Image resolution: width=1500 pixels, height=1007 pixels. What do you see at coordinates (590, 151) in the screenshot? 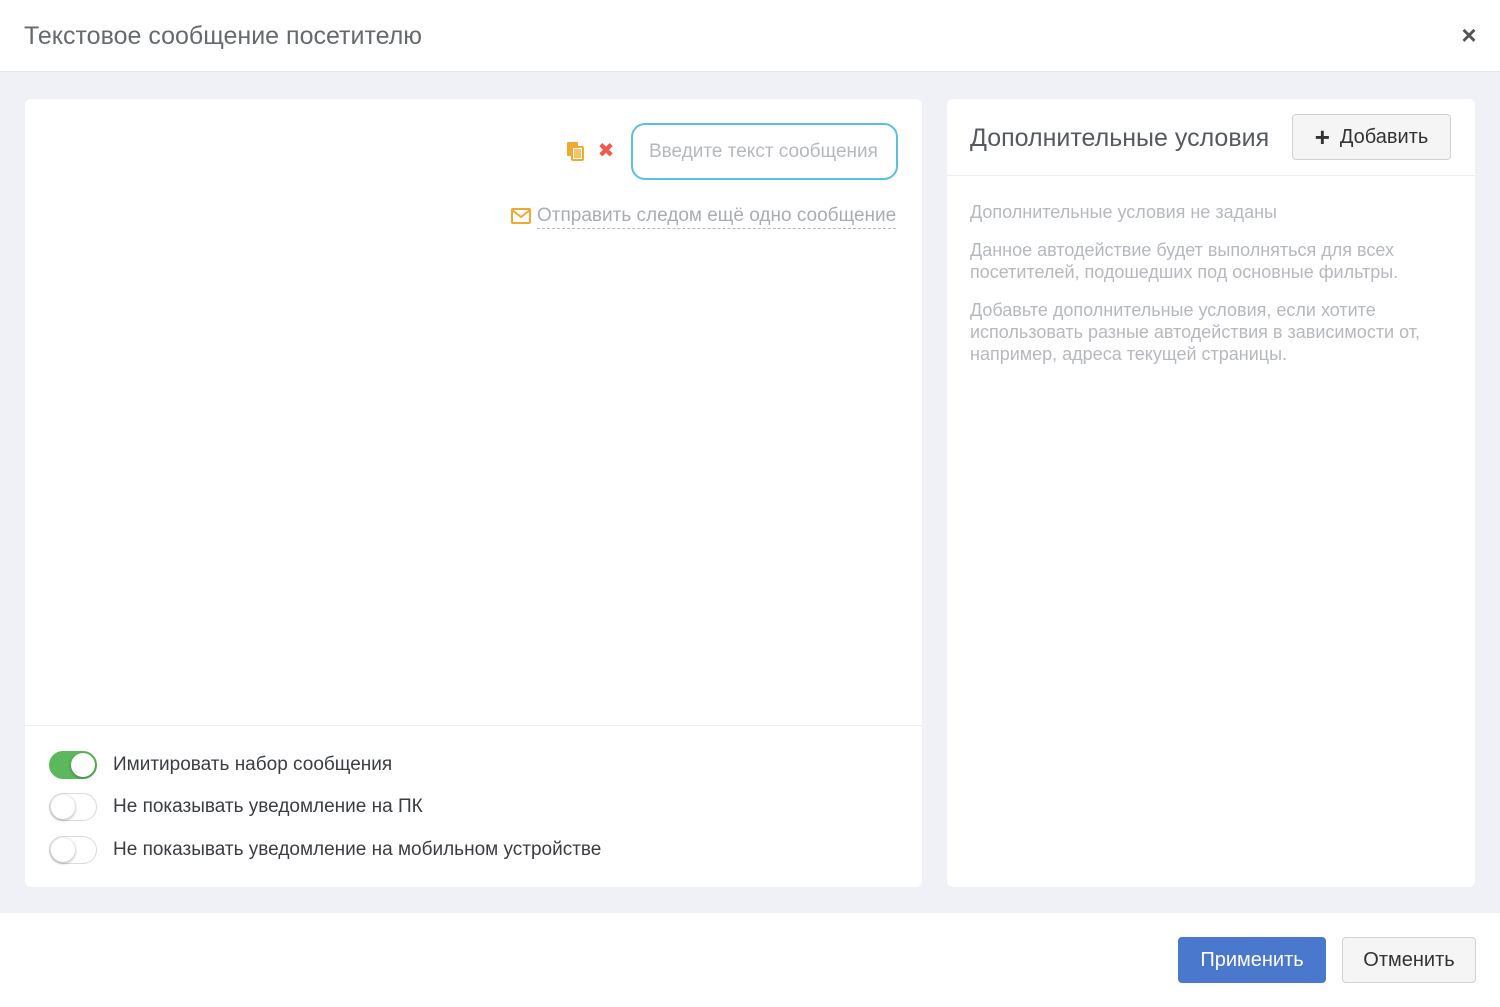
I see `message-tools: ✖` at bounding box center [590, 151].